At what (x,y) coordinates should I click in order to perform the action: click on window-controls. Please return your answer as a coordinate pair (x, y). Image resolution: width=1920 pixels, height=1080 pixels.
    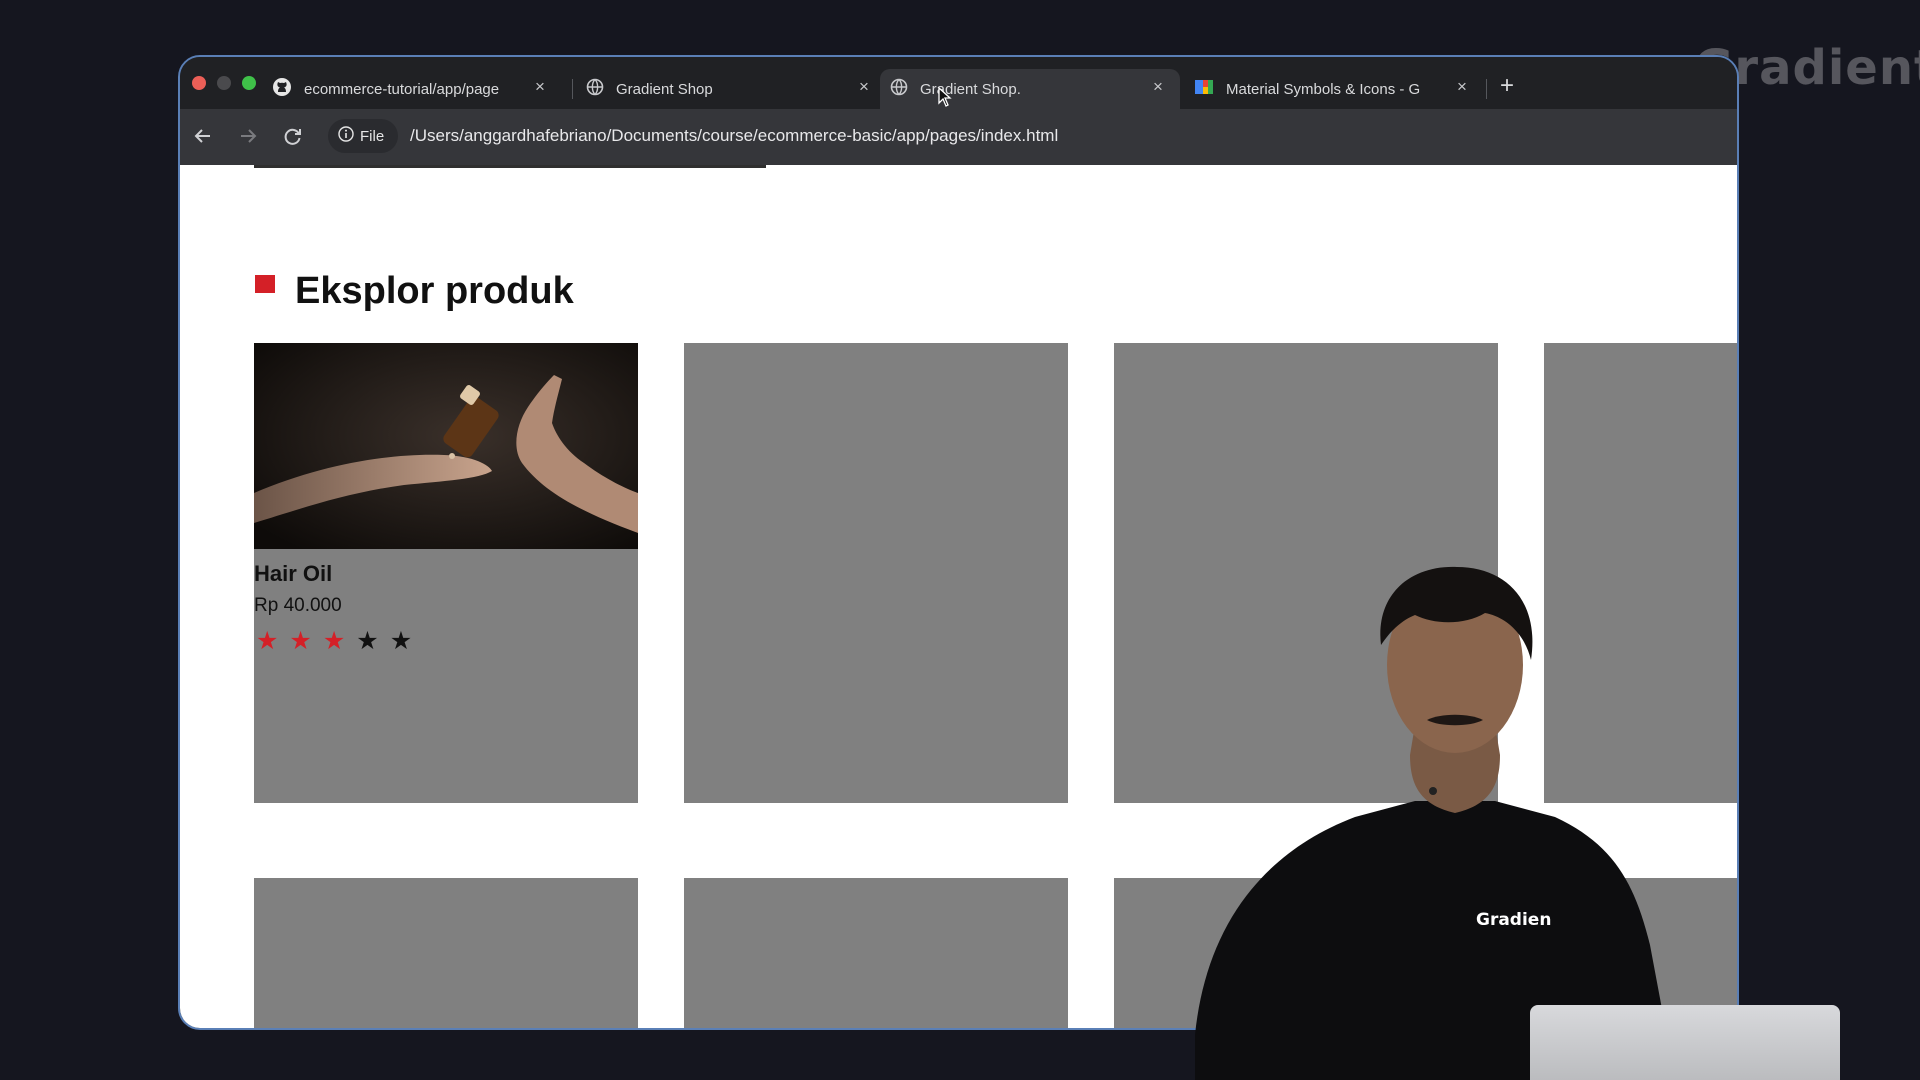
    Looking at the image, I should click on (224, 83).